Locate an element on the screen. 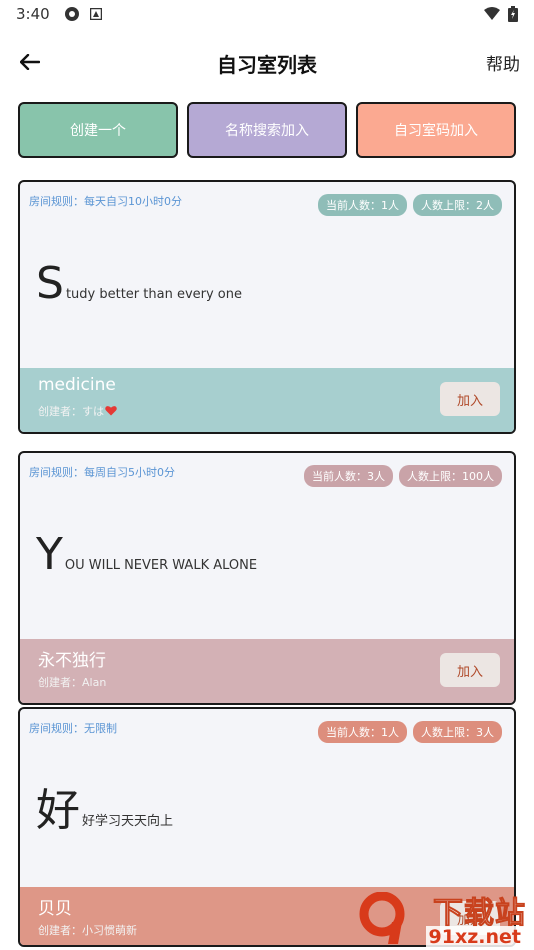 The image size is (534, 950). search-join-button: 名称搜索加入 is located at coordinates (267, 130).